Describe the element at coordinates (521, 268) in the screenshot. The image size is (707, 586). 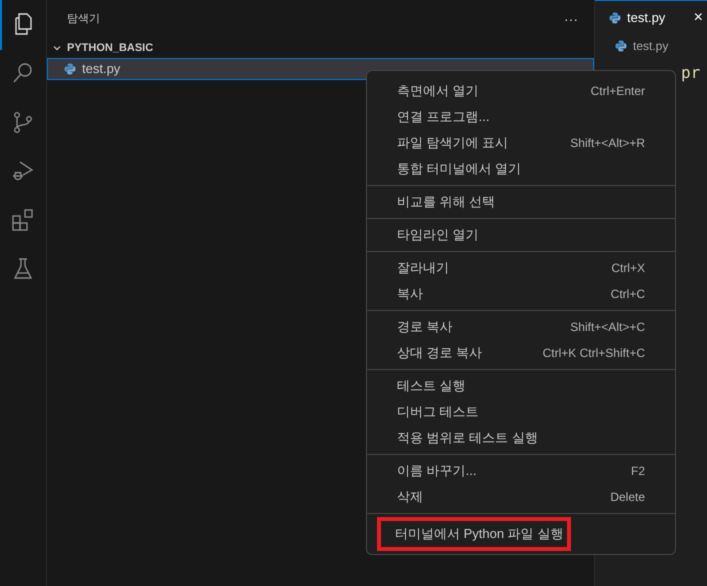
I see `menu-item: 잘라내기 Ctrl+X` at that location.